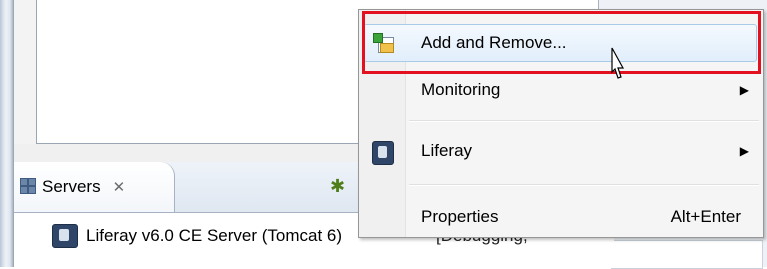 The height and width of the screenshot is (269, 767). Describe the element at coordinates (29, 187) in the screenshot. I see `servers-icon` at that location.